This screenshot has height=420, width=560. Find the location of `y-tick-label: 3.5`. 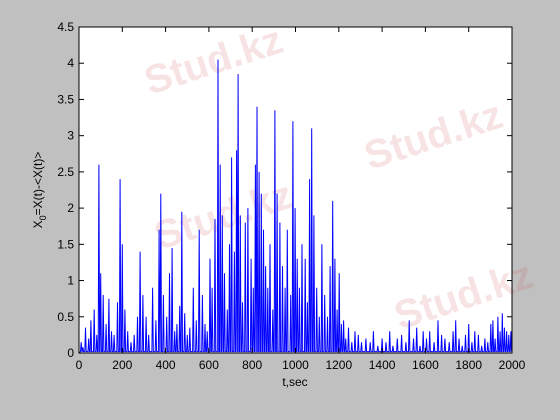

y-tick-label: 3.5 is located at coordinates (65, 99).